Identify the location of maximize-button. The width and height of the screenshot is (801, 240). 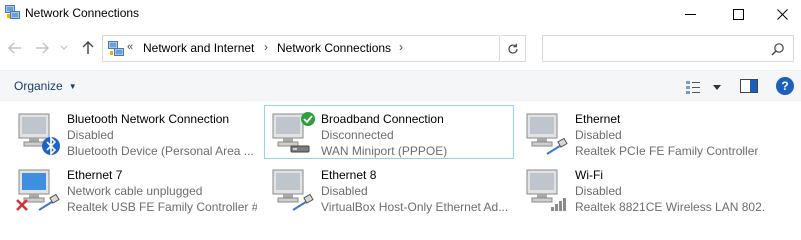
(738, 14).